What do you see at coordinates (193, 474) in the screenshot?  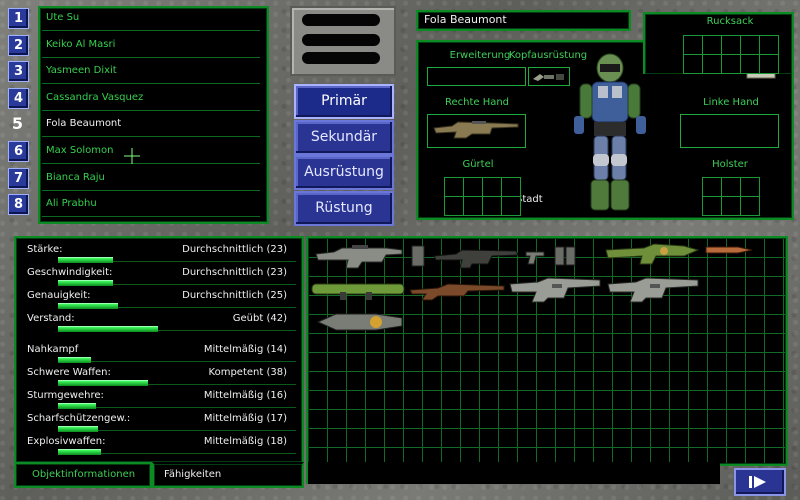 I see `tab-skills-label: Fähigkeiten` at bounding box center [193, 474].